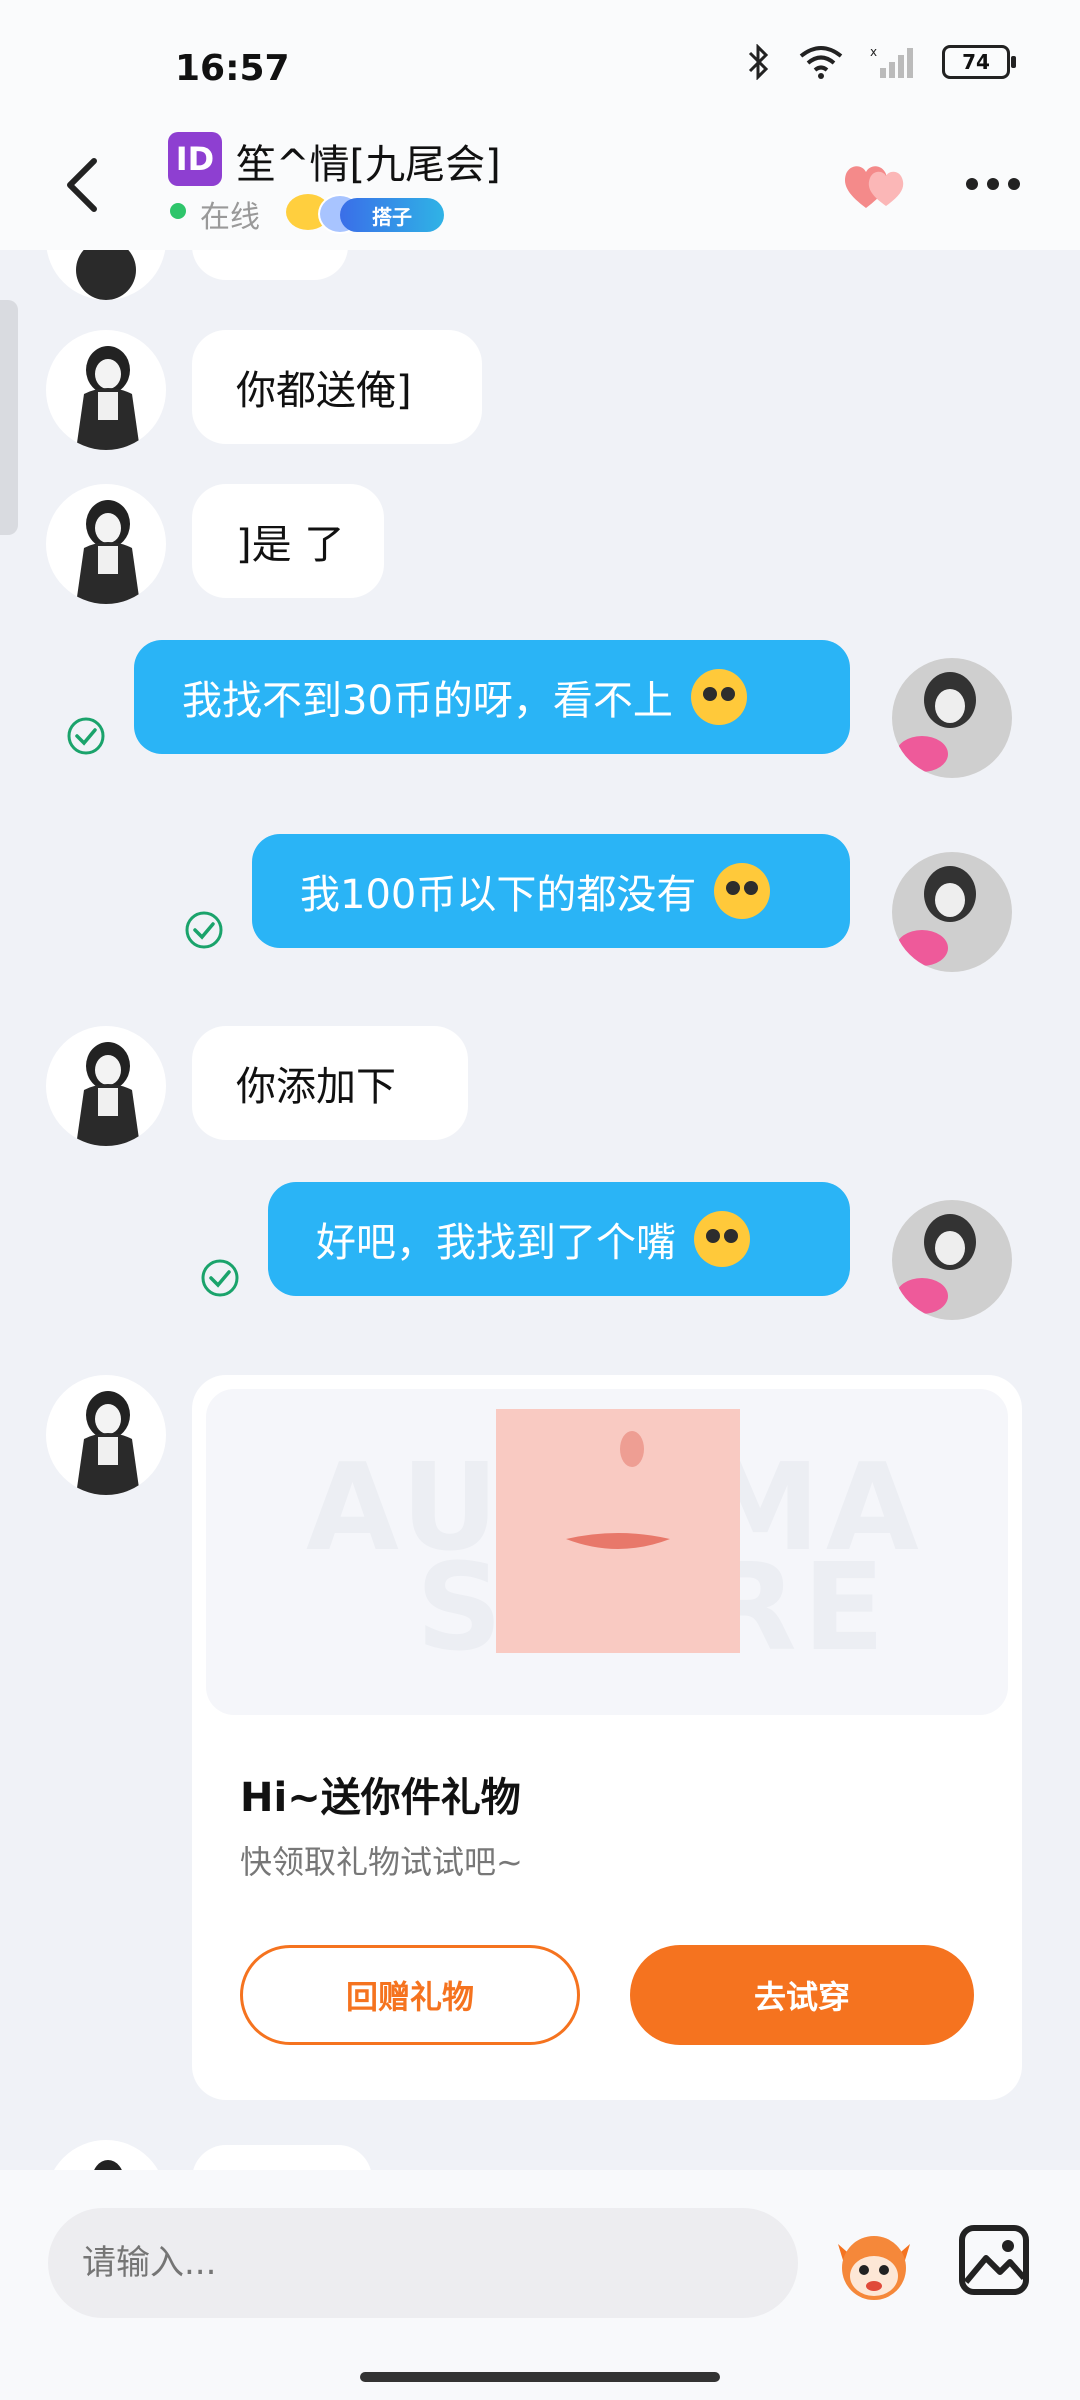 This screenshot has height=2400, width=1080. I want to click on gift-image, so click(618, 1531).